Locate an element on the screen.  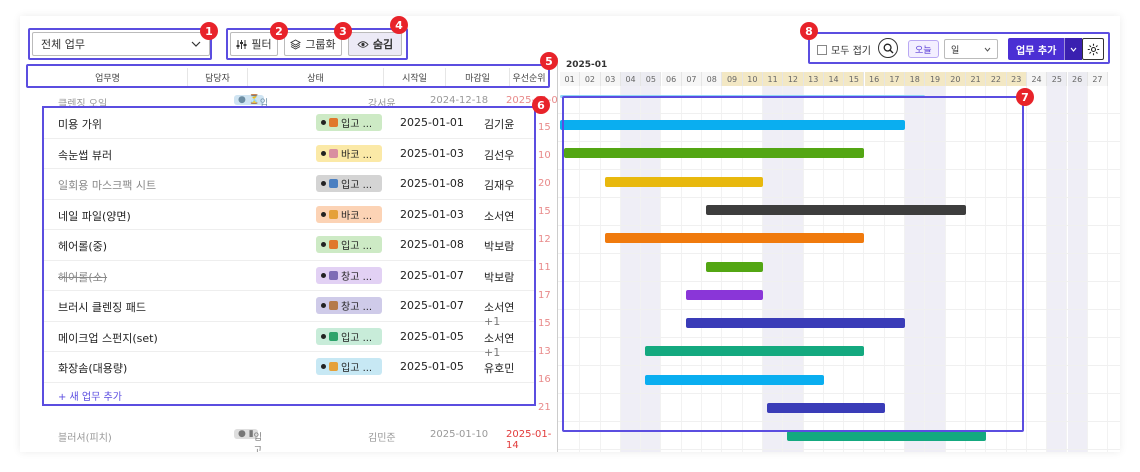
task-row: 브러시 클렌징 패드 창고 ... 2025-01-07 소서연 +1 is located at coordinates (289, 309).